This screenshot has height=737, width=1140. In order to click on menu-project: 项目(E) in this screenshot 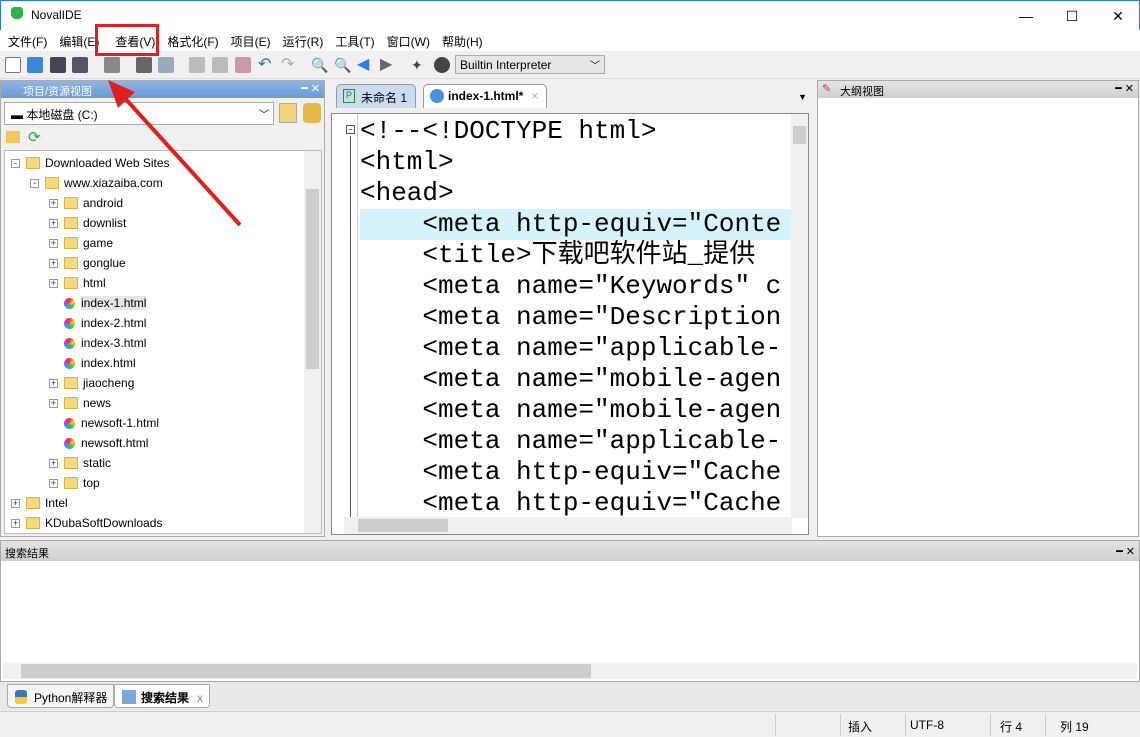, I will do `click(251, 40)`.